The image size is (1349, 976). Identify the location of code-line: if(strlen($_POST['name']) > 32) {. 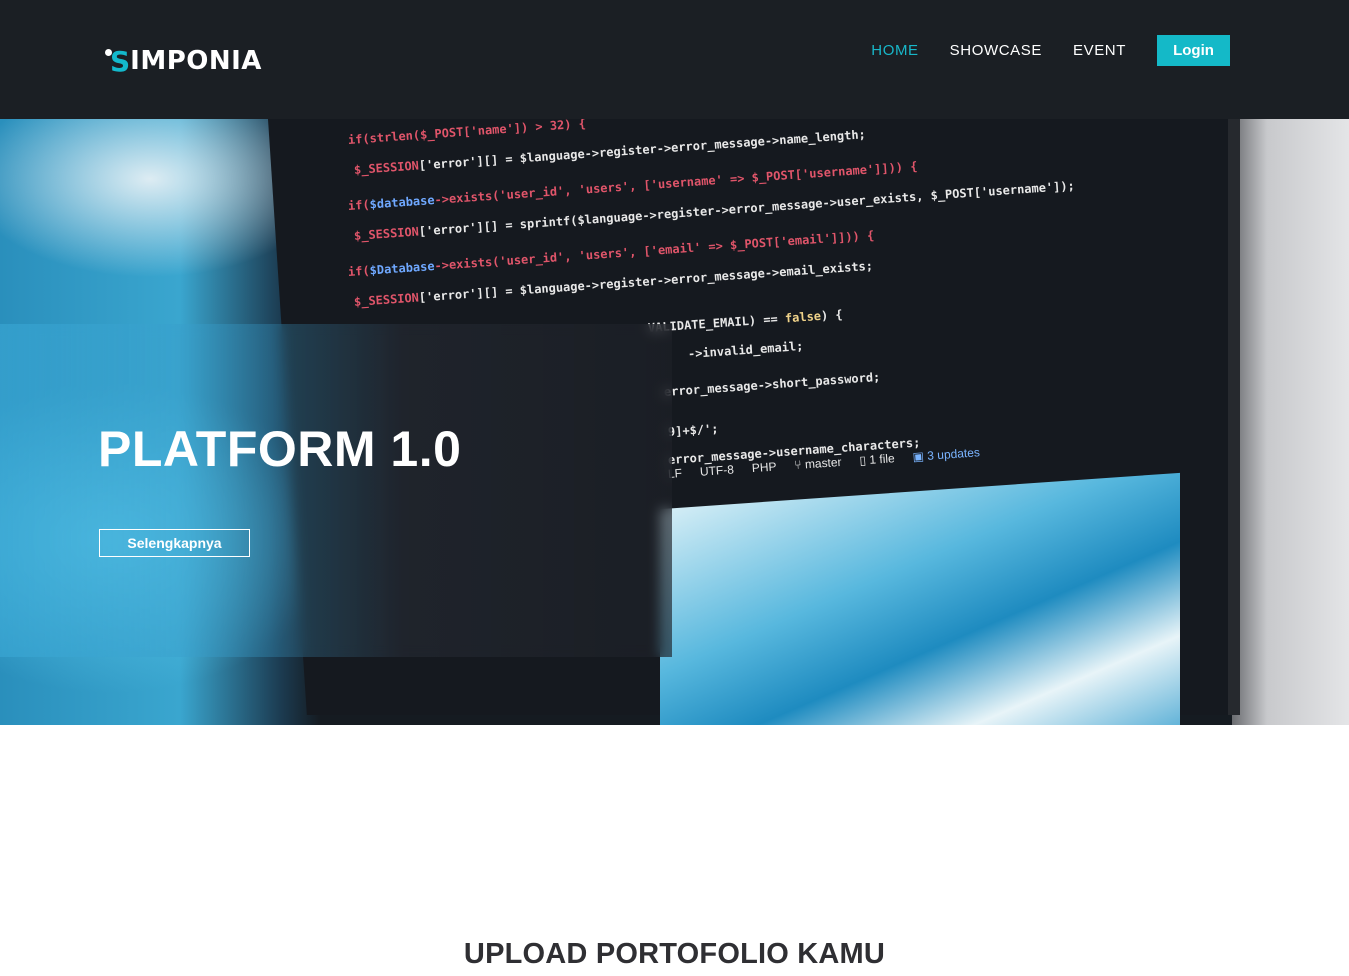
(467, 133).